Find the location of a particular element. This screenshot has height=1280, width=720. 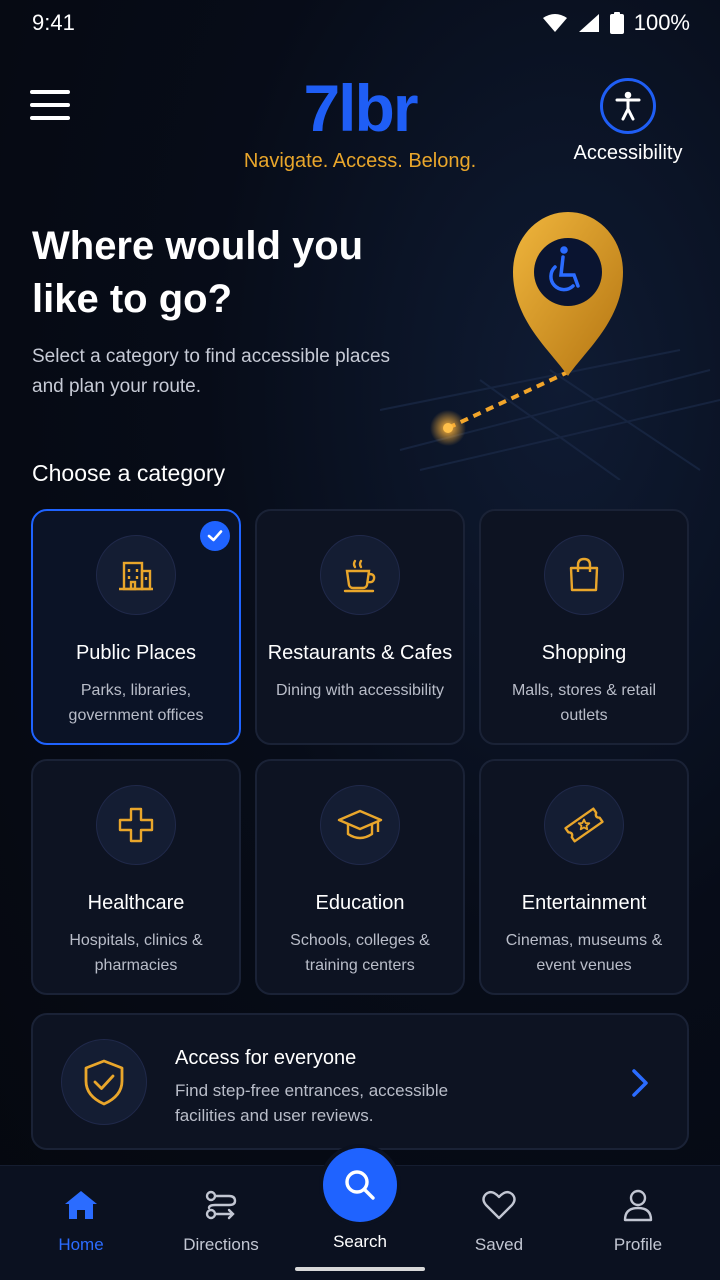

search-button is located at coordinates (360, 1185).